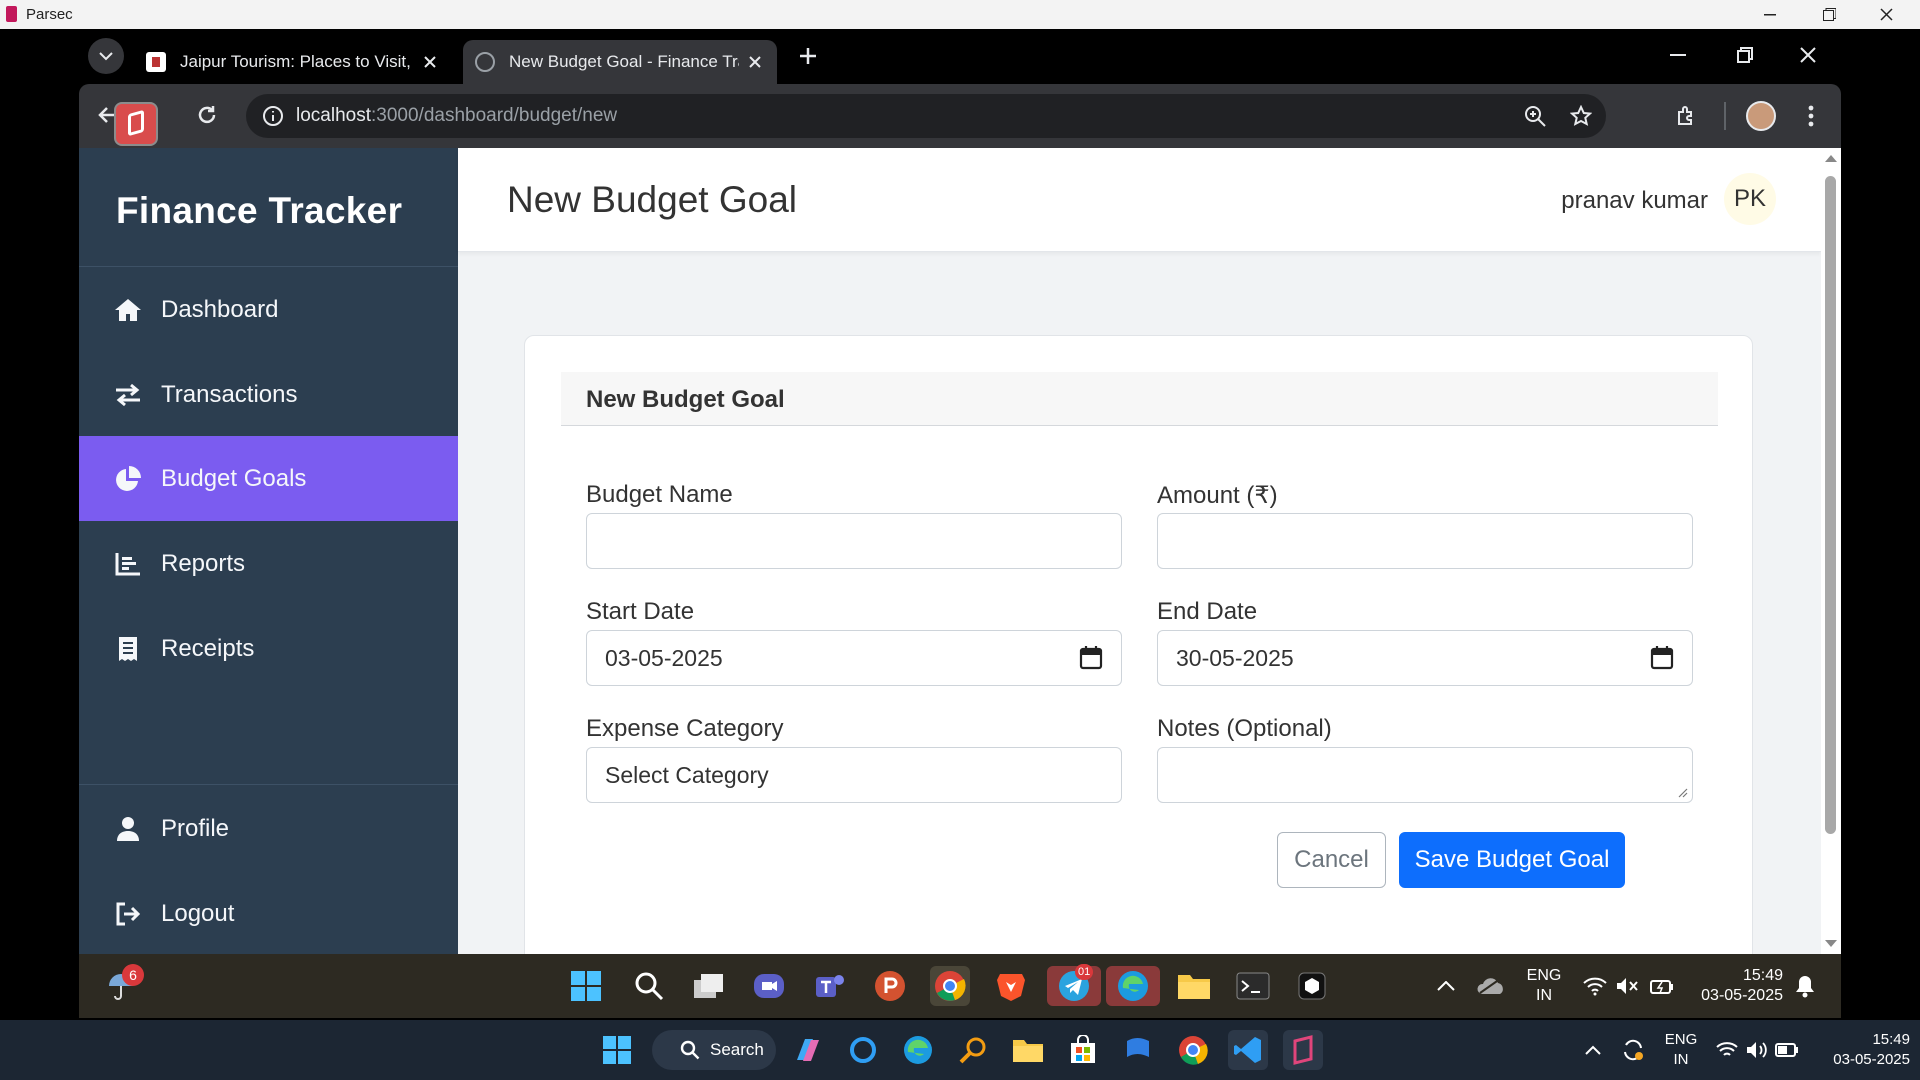 The image size is (1920, 1080). I want to click on local-clock: 15:49 03-05-2025, so click(1857, 1050).